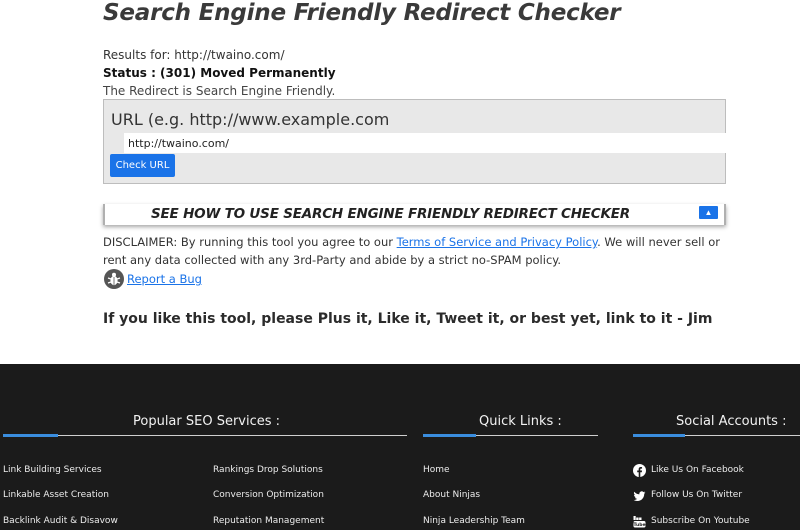  I want to click on terms-privacy-link: Terms of Service and Privacy Policy, so click(497, 242).